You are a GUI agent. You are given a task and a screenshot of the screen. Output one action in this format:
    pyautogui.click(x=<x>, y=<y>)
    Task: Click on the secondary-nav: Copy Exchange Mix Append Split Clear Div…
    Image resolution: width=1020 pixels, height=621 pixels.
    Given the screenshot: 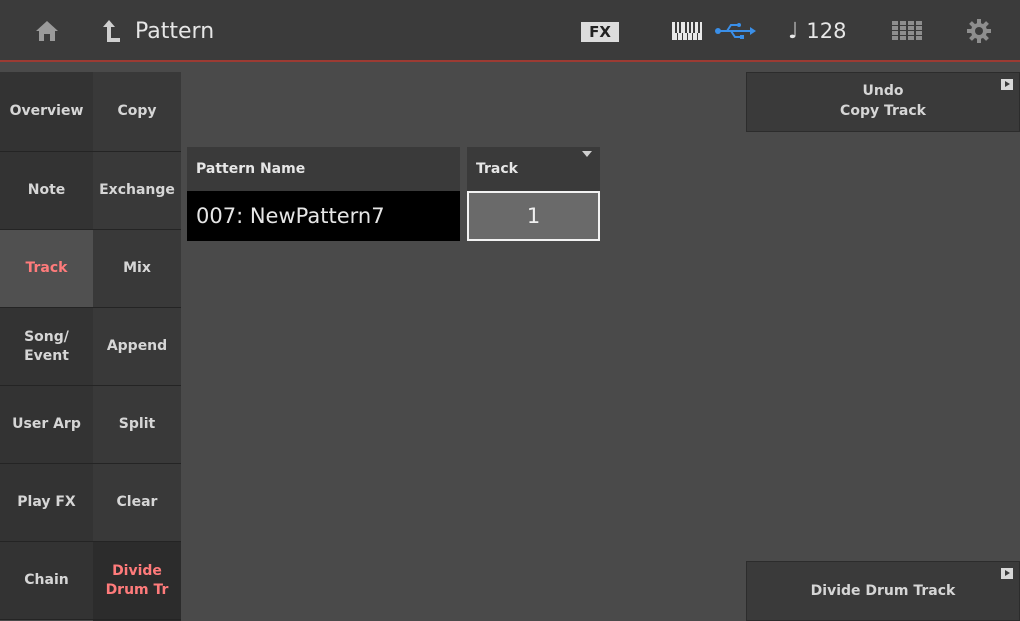 What is the action you would take?
    pyautogui.click(x=137, y=346)
    